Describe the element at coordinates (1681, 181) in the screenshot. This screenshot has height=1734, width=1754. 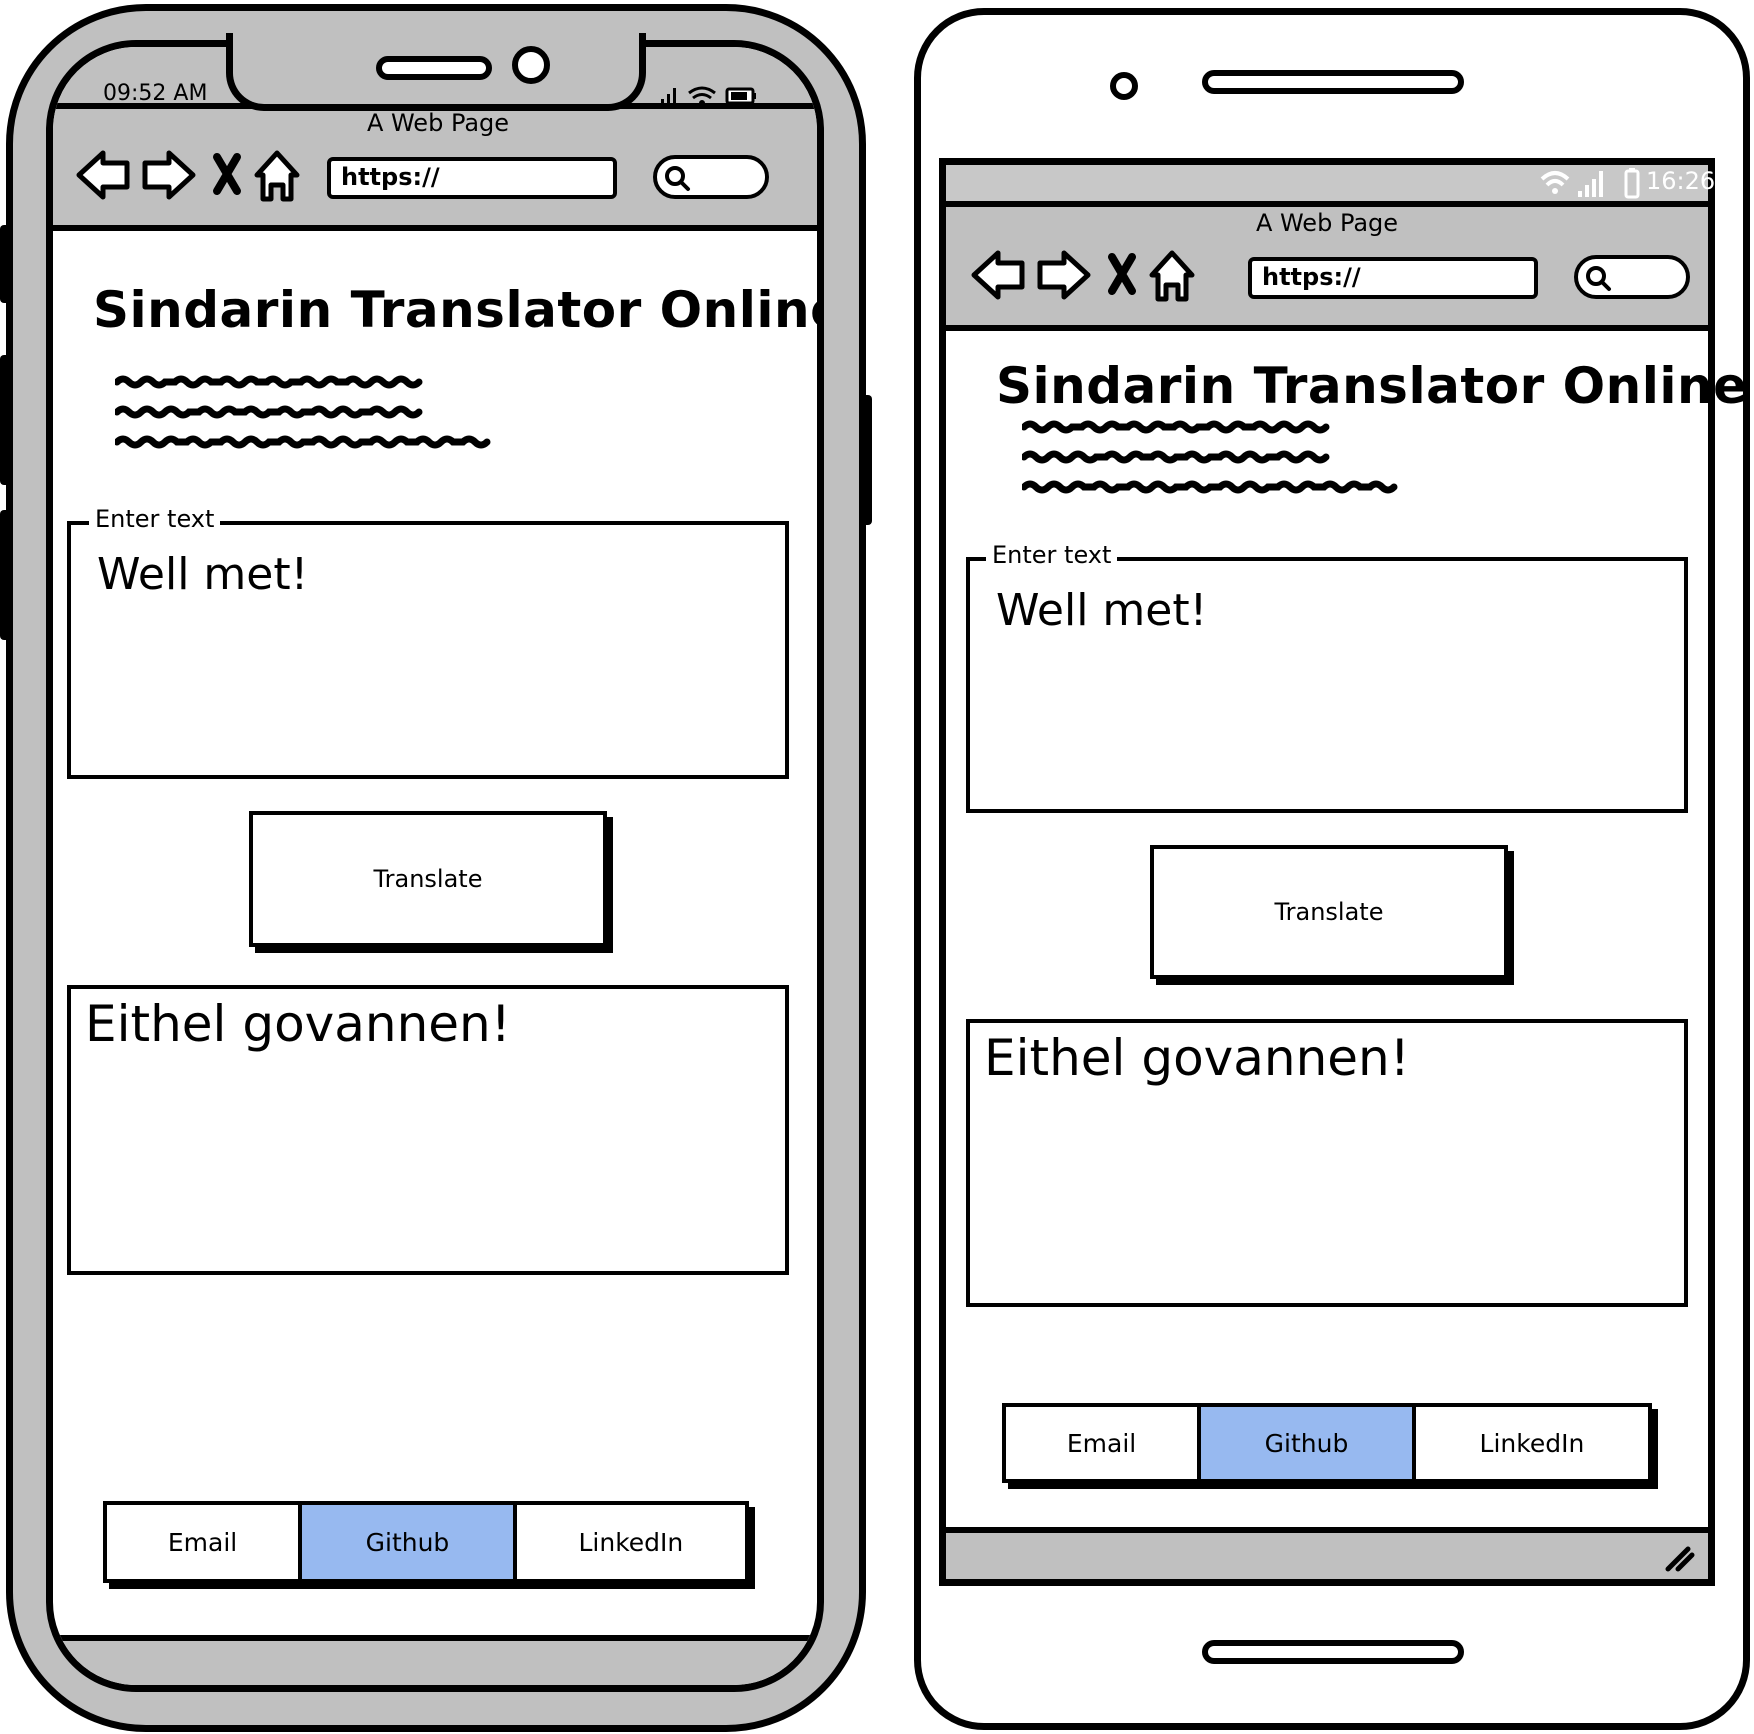
I see `status-time: 16:26` at that location.